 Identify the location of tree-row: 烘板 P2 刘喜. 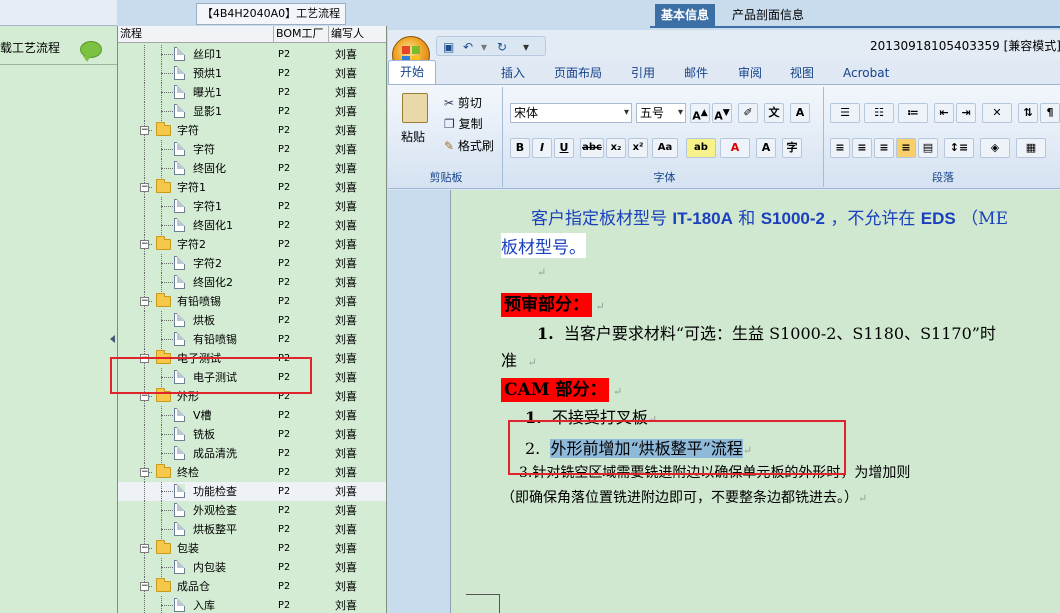
(252, 320).